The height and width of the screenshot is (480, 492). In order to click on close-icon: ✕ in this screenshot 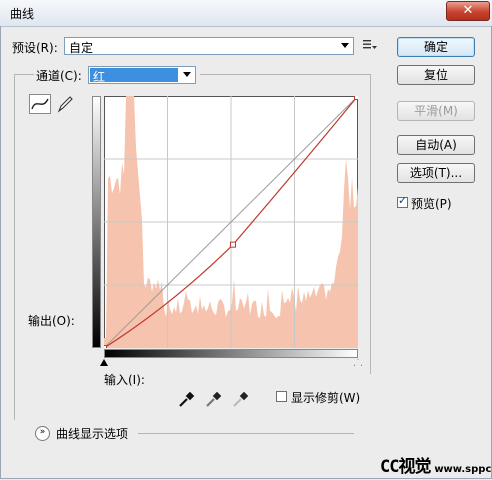, I will do `click(468, 10)`.